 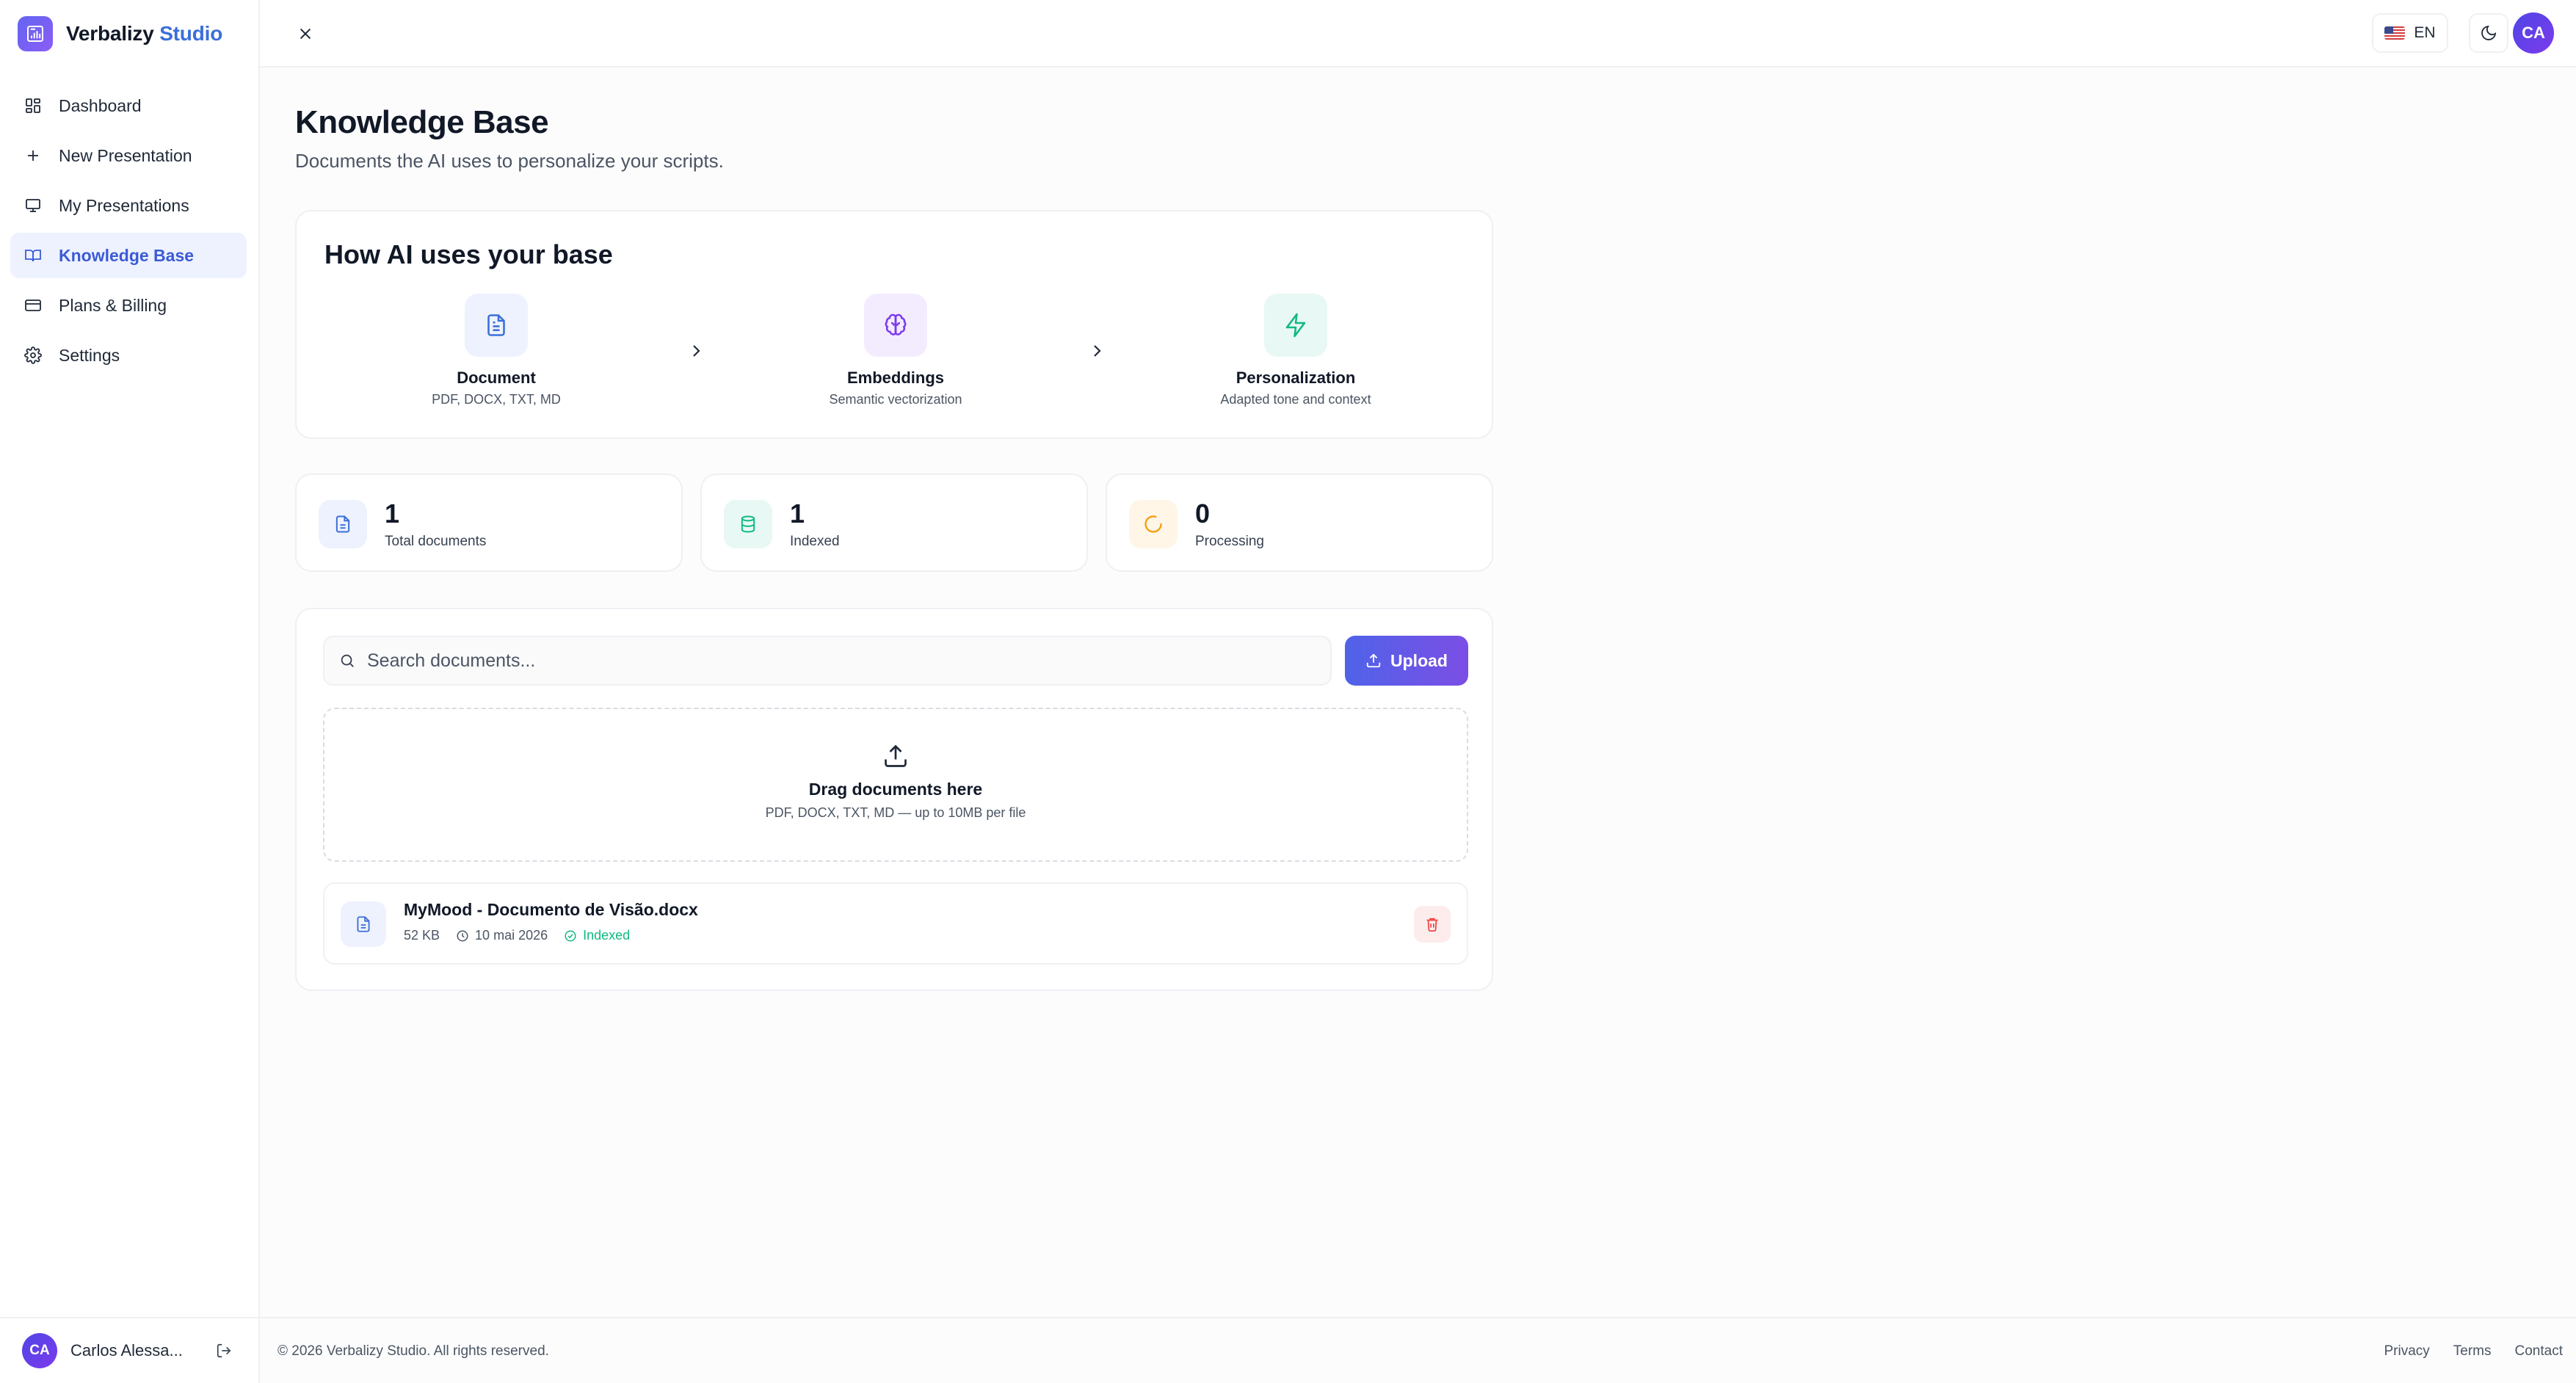 I want to click on document-meta: 52 KB 10 mai 2026 Indexed, so click(x=517, y=935).